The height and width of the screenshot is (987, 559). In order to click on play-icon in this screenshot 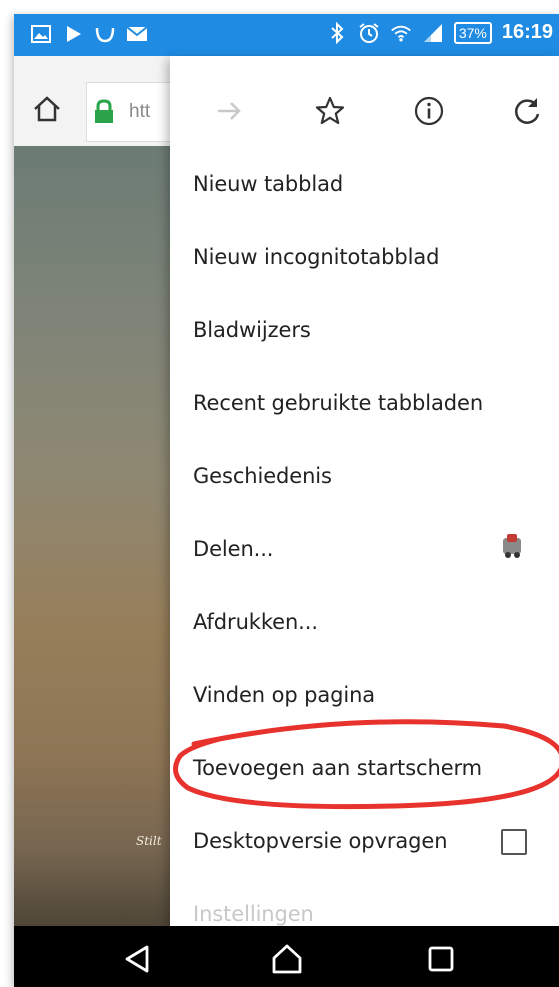, I will do `click(73, 34)`.